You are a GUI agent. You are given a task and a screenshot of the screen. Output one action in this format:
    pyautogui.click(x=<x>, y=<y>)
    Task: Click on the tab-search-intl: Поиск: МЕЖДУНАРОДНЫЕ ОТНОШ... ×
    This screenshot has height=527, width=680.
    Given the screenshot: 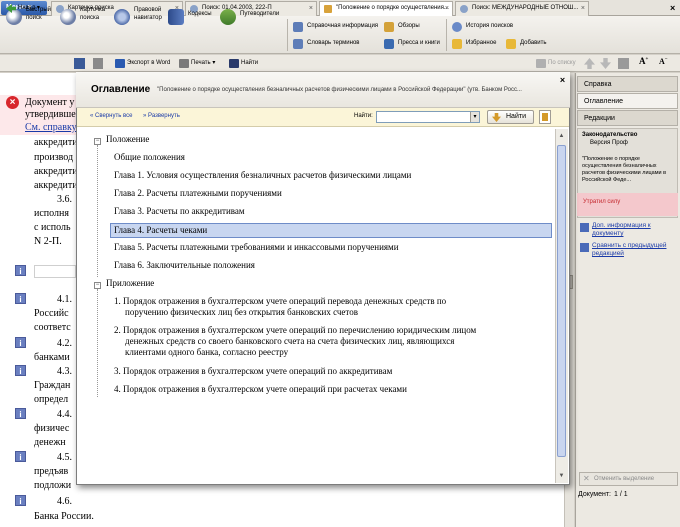 What is the action you would take?
    pyautogui.click(x=522, y=8)
    